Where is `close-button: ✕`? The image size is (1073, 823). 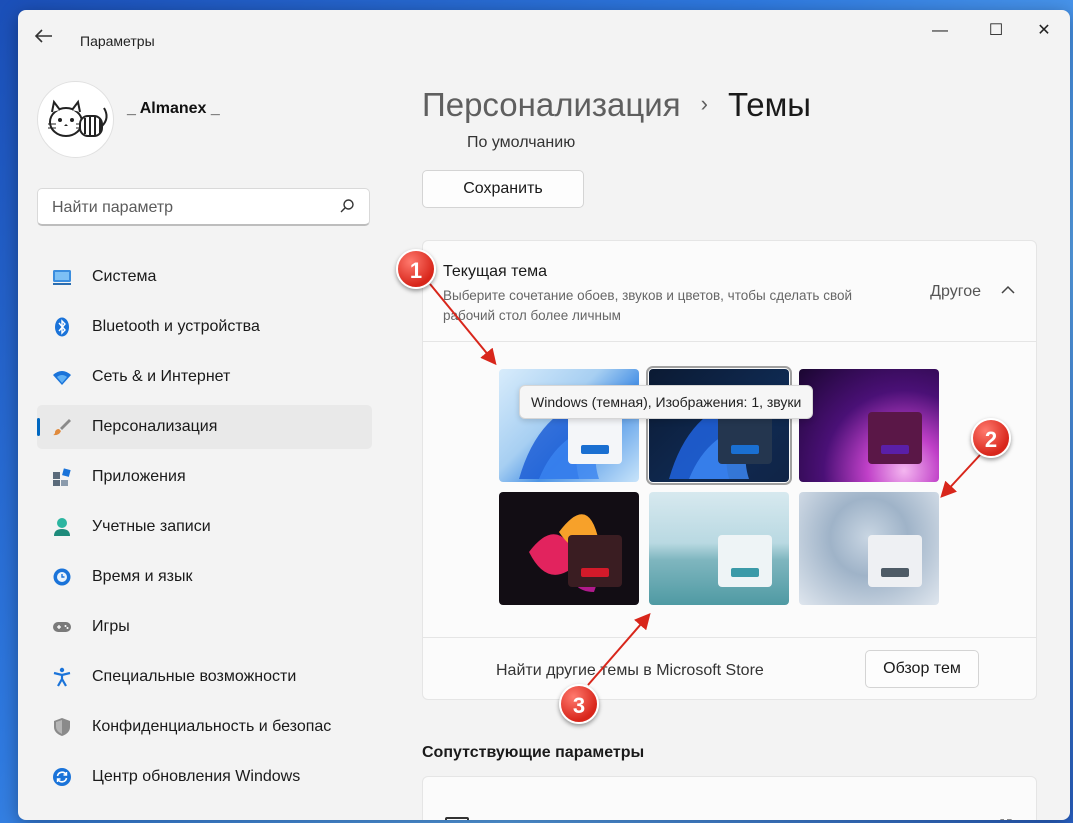 close-button: ✕ is located at coordinates (1044, 31).